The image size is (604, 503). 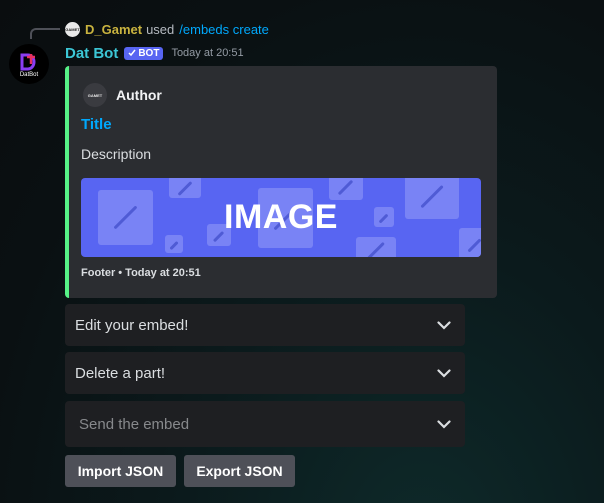 I want to click on reply-user-avatar: GAMET, so click(x=72, y=29).